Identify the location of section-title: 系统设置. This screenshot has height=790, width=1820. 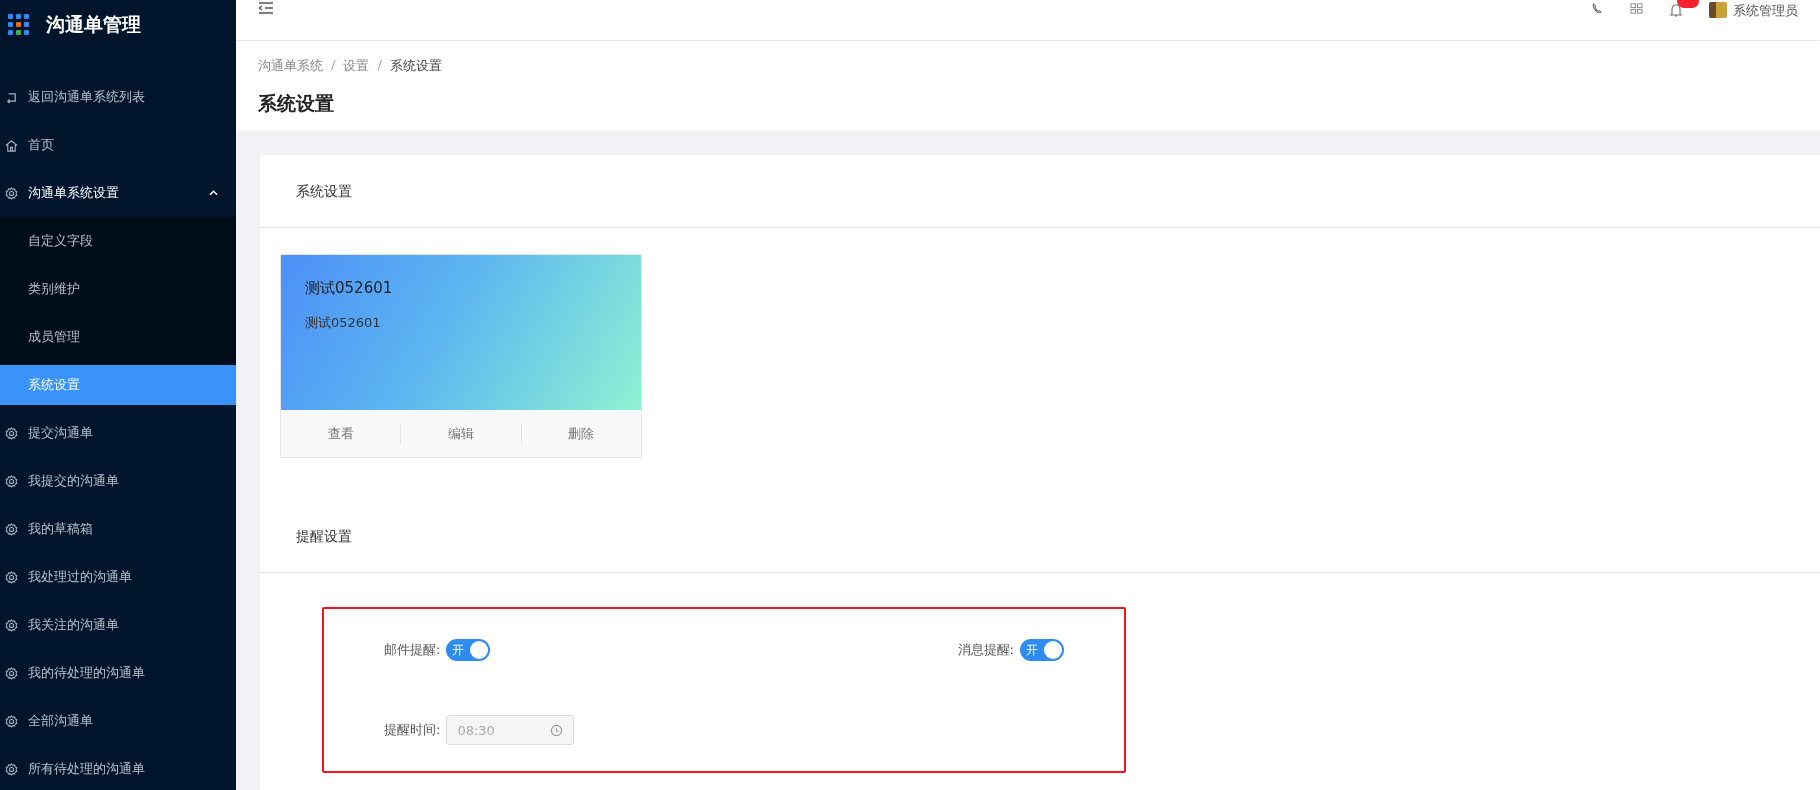
(1040, 191).